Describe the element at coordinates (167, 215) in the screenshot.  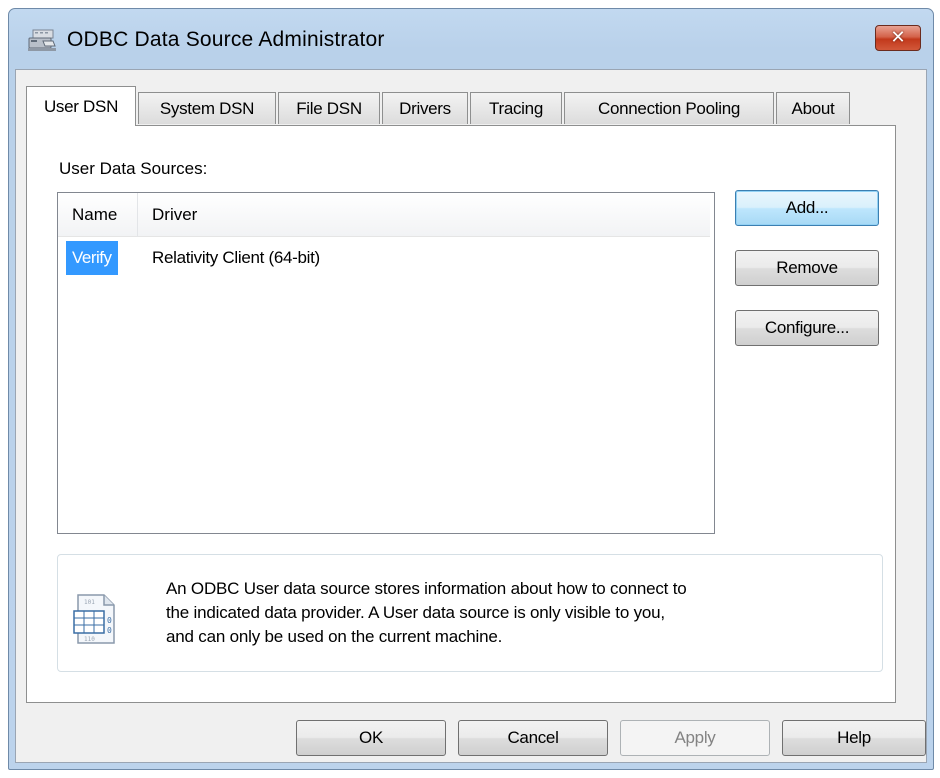
I see `column-header-driver: Driver` at that location.